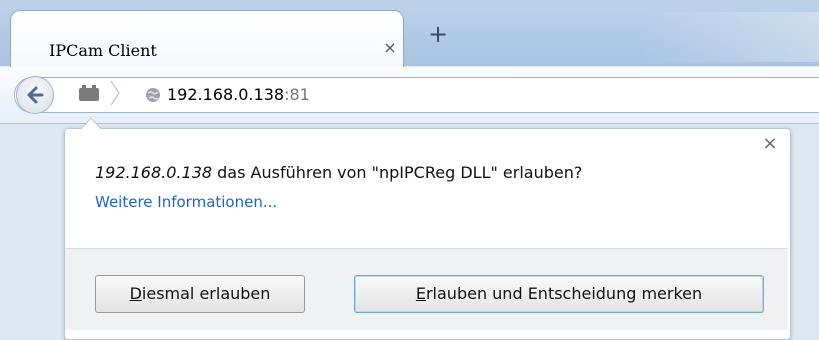 The image size is (819, 340). I want to click on doorhanger-close-icon: ×, so click(770, 144).